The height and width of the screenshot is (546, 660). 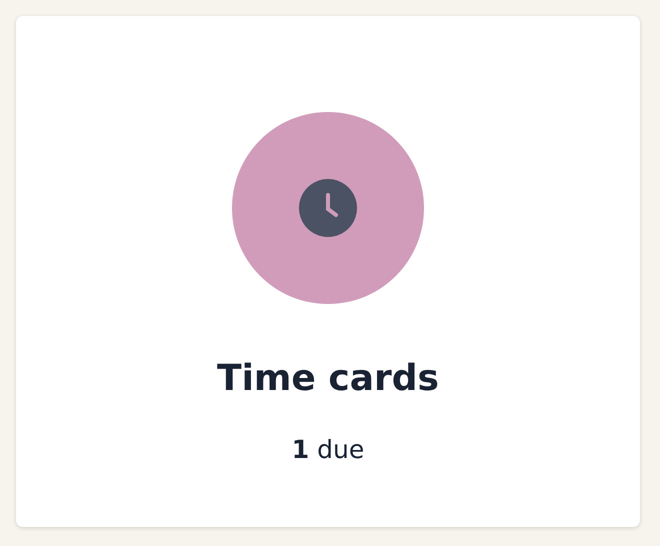 What do you see at coordinates (328, 379) in the screenshot?
I see `card-title: Time cards` at bounding box center [328, 379].